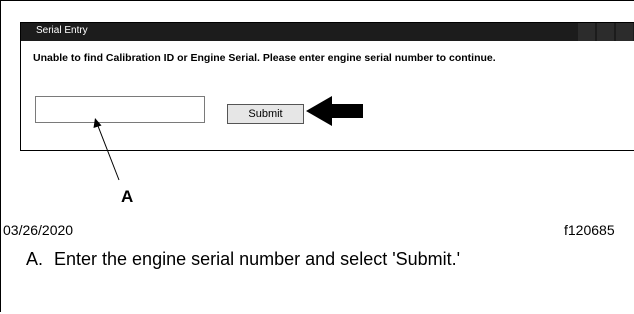 This screenshot has height=314, width=634. What do you see at coordinates (127, 196) in the screenshot?
I see `callout-label: A` at bounding box center [127, 196].